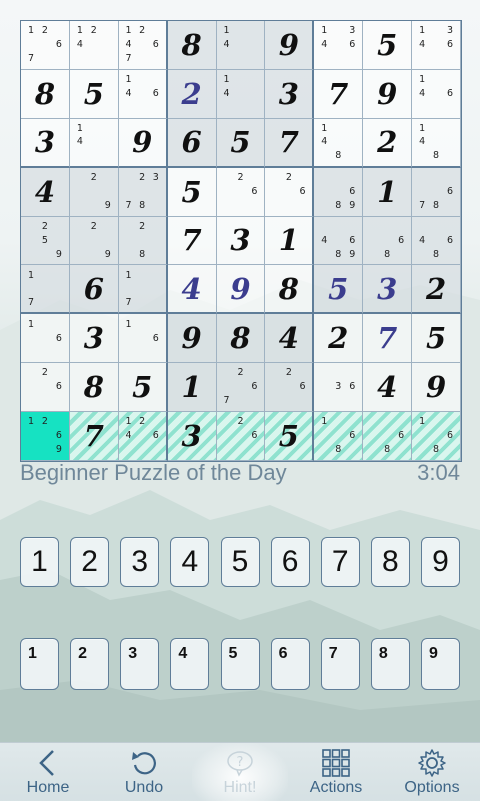  Describe the element at coordinates (339, 290) in the screenshot. I see `cell-r6-c7: 5` at that location.